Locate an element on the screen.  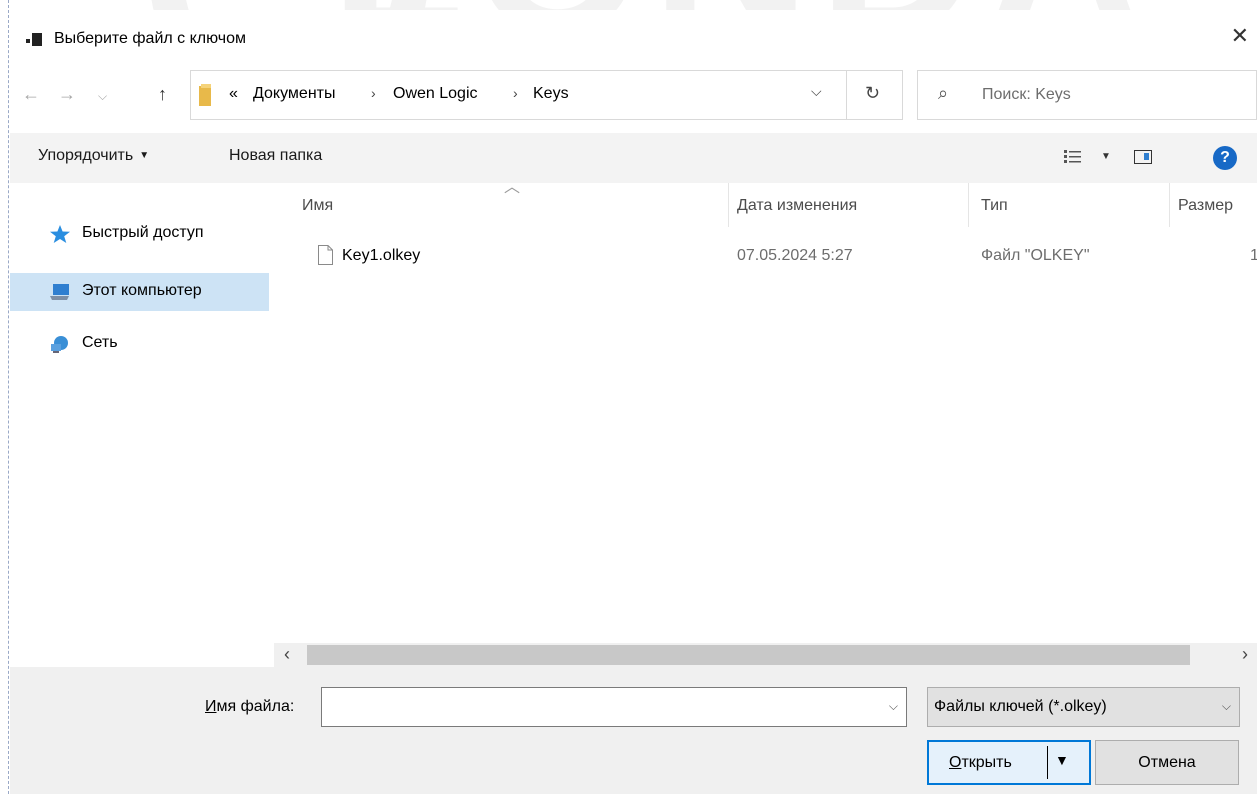
breadcrumb-documents: Документы is located at coordinates (294, 94).